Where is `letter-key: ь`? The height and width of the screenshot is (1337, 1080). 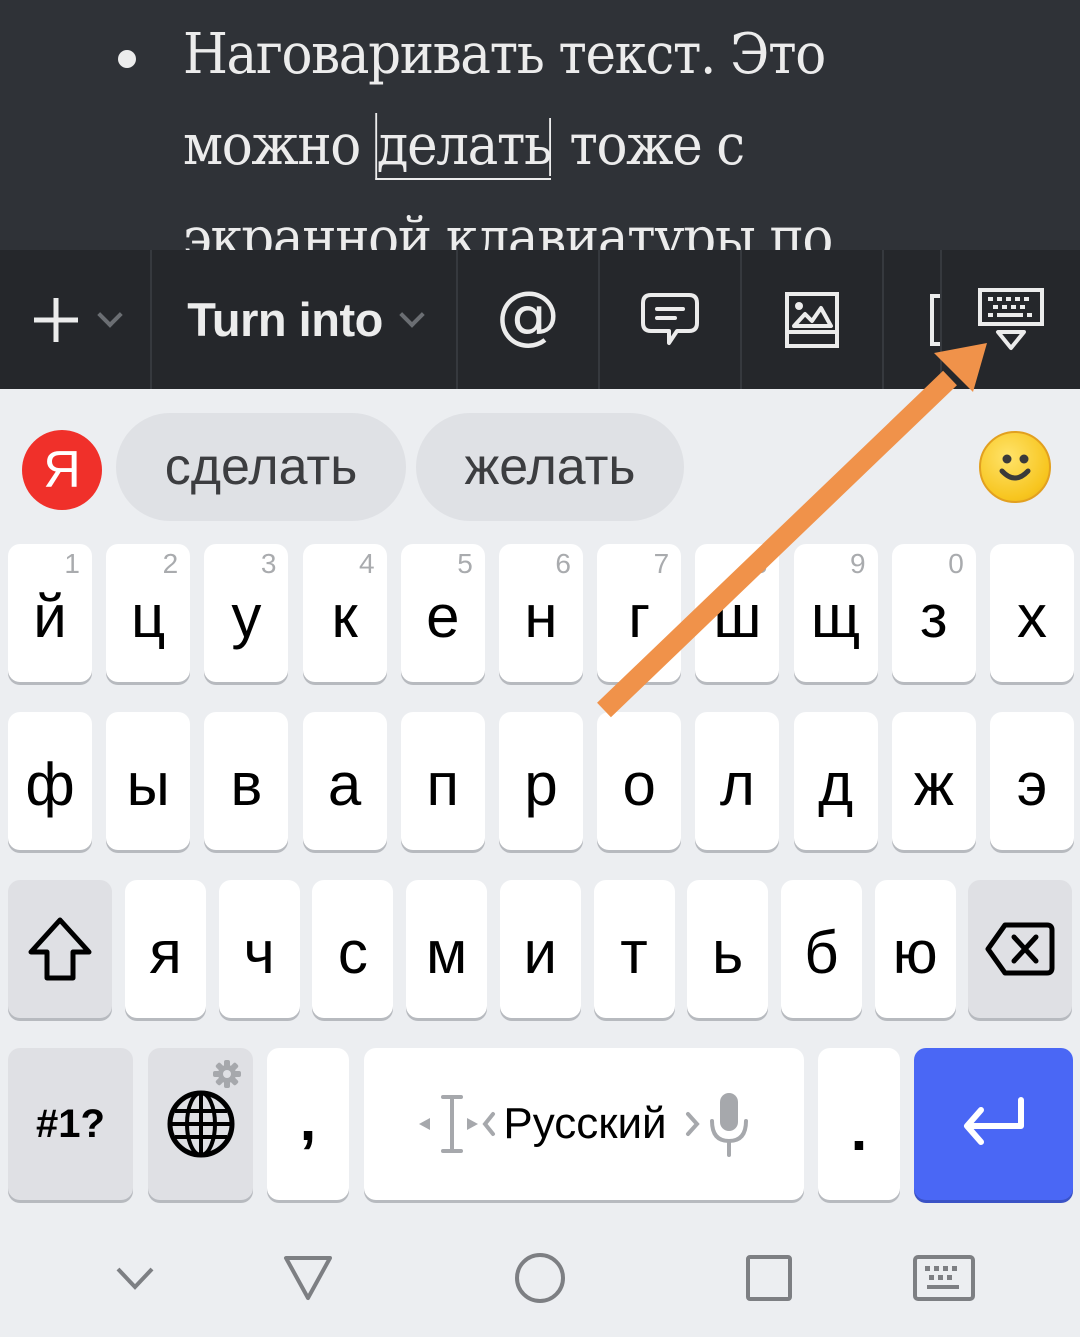 letter-key: ь is located at coordinates (728, 949).